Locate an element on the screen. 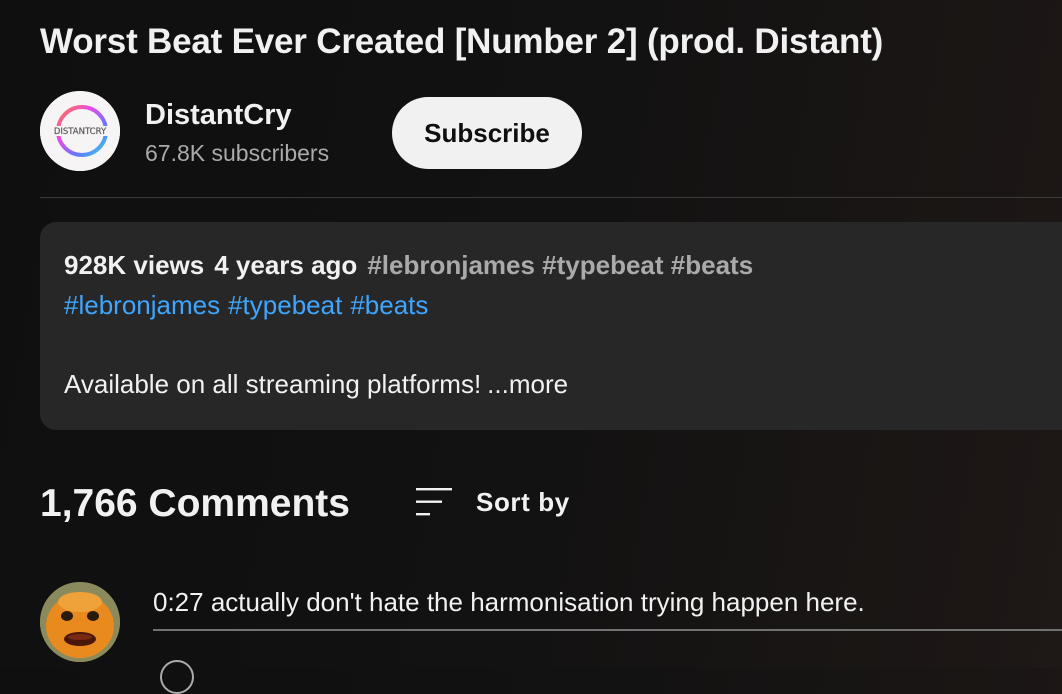 The image size is (1062, 694). description-text: Available on all streaming platforms! is located at coordinates (273, 384).